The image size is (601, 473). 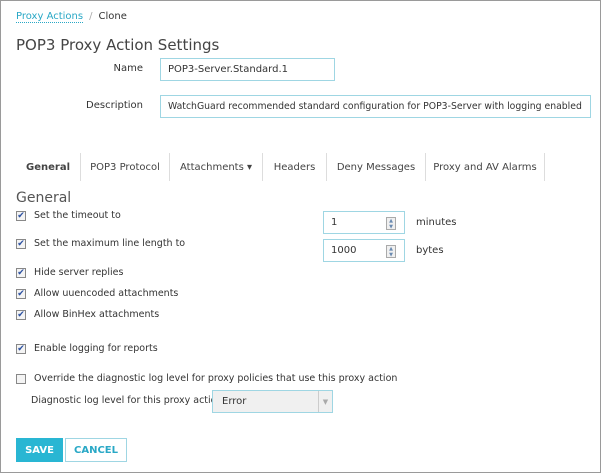 What do you see at coordinates (128, 68) in the screenshot?
I see `name-label: Name` at bounding box center [128, 68].